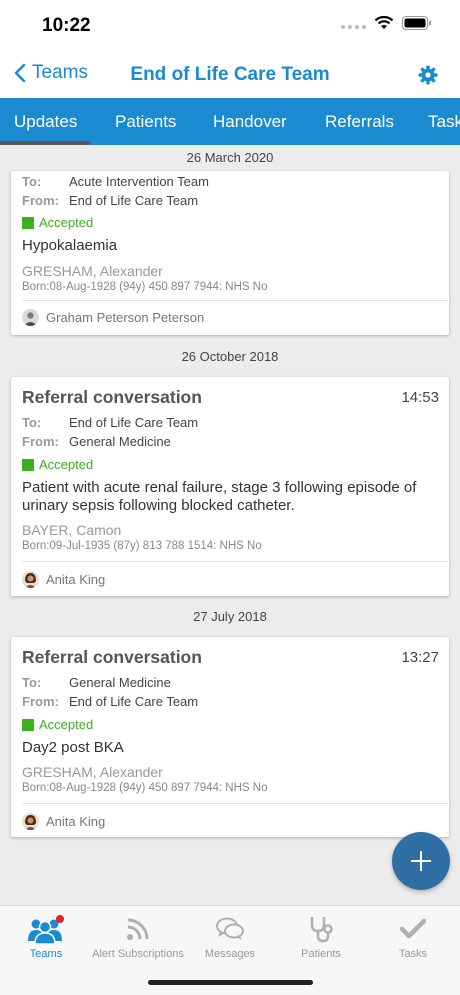 Image resolution: width=460 pixels, height=995 pixels. Describe the element at coordinates (134, 422) in the screenshot. I see `to-value: End of Life Care Team` at that location.